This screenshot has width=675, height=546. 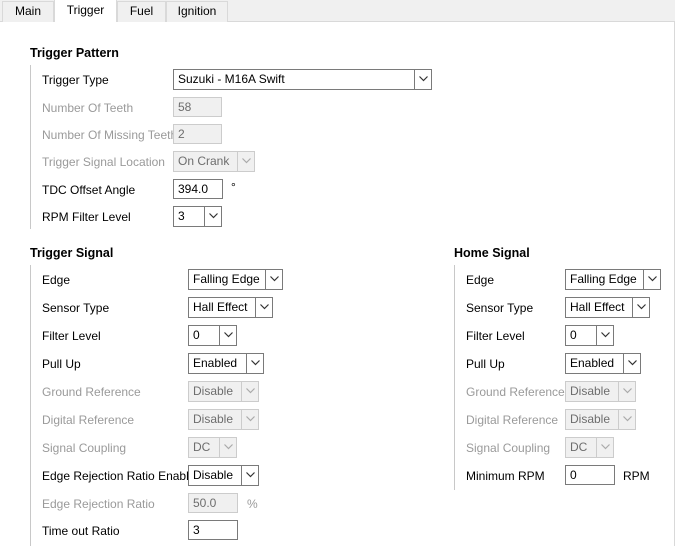 What do you see at coordinates (492, 253) in the screenshot?
I see `home-signal-title: Home Signal` at bounding box center [492, 253].